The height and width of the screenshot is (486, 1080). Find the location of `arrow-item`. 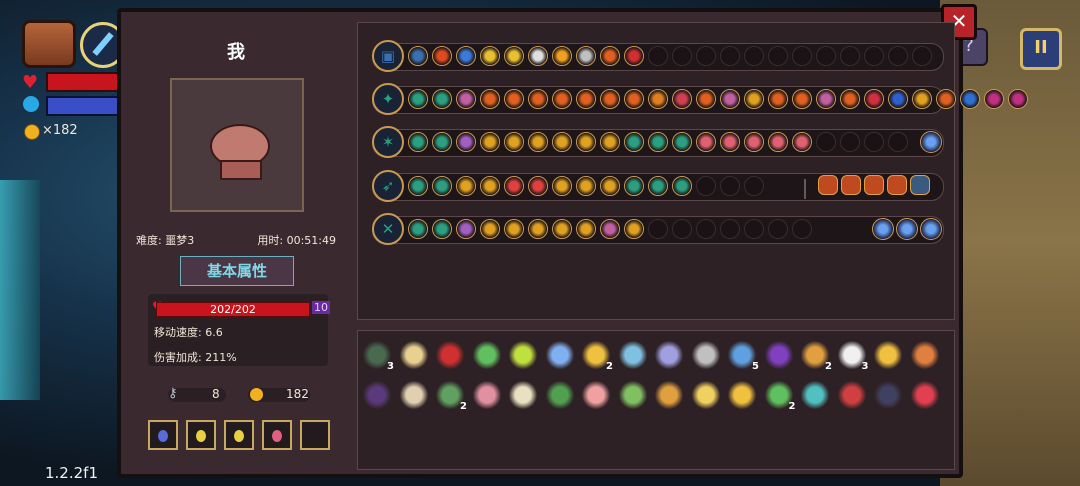

arrow-item is located at coordinates (924, 355).